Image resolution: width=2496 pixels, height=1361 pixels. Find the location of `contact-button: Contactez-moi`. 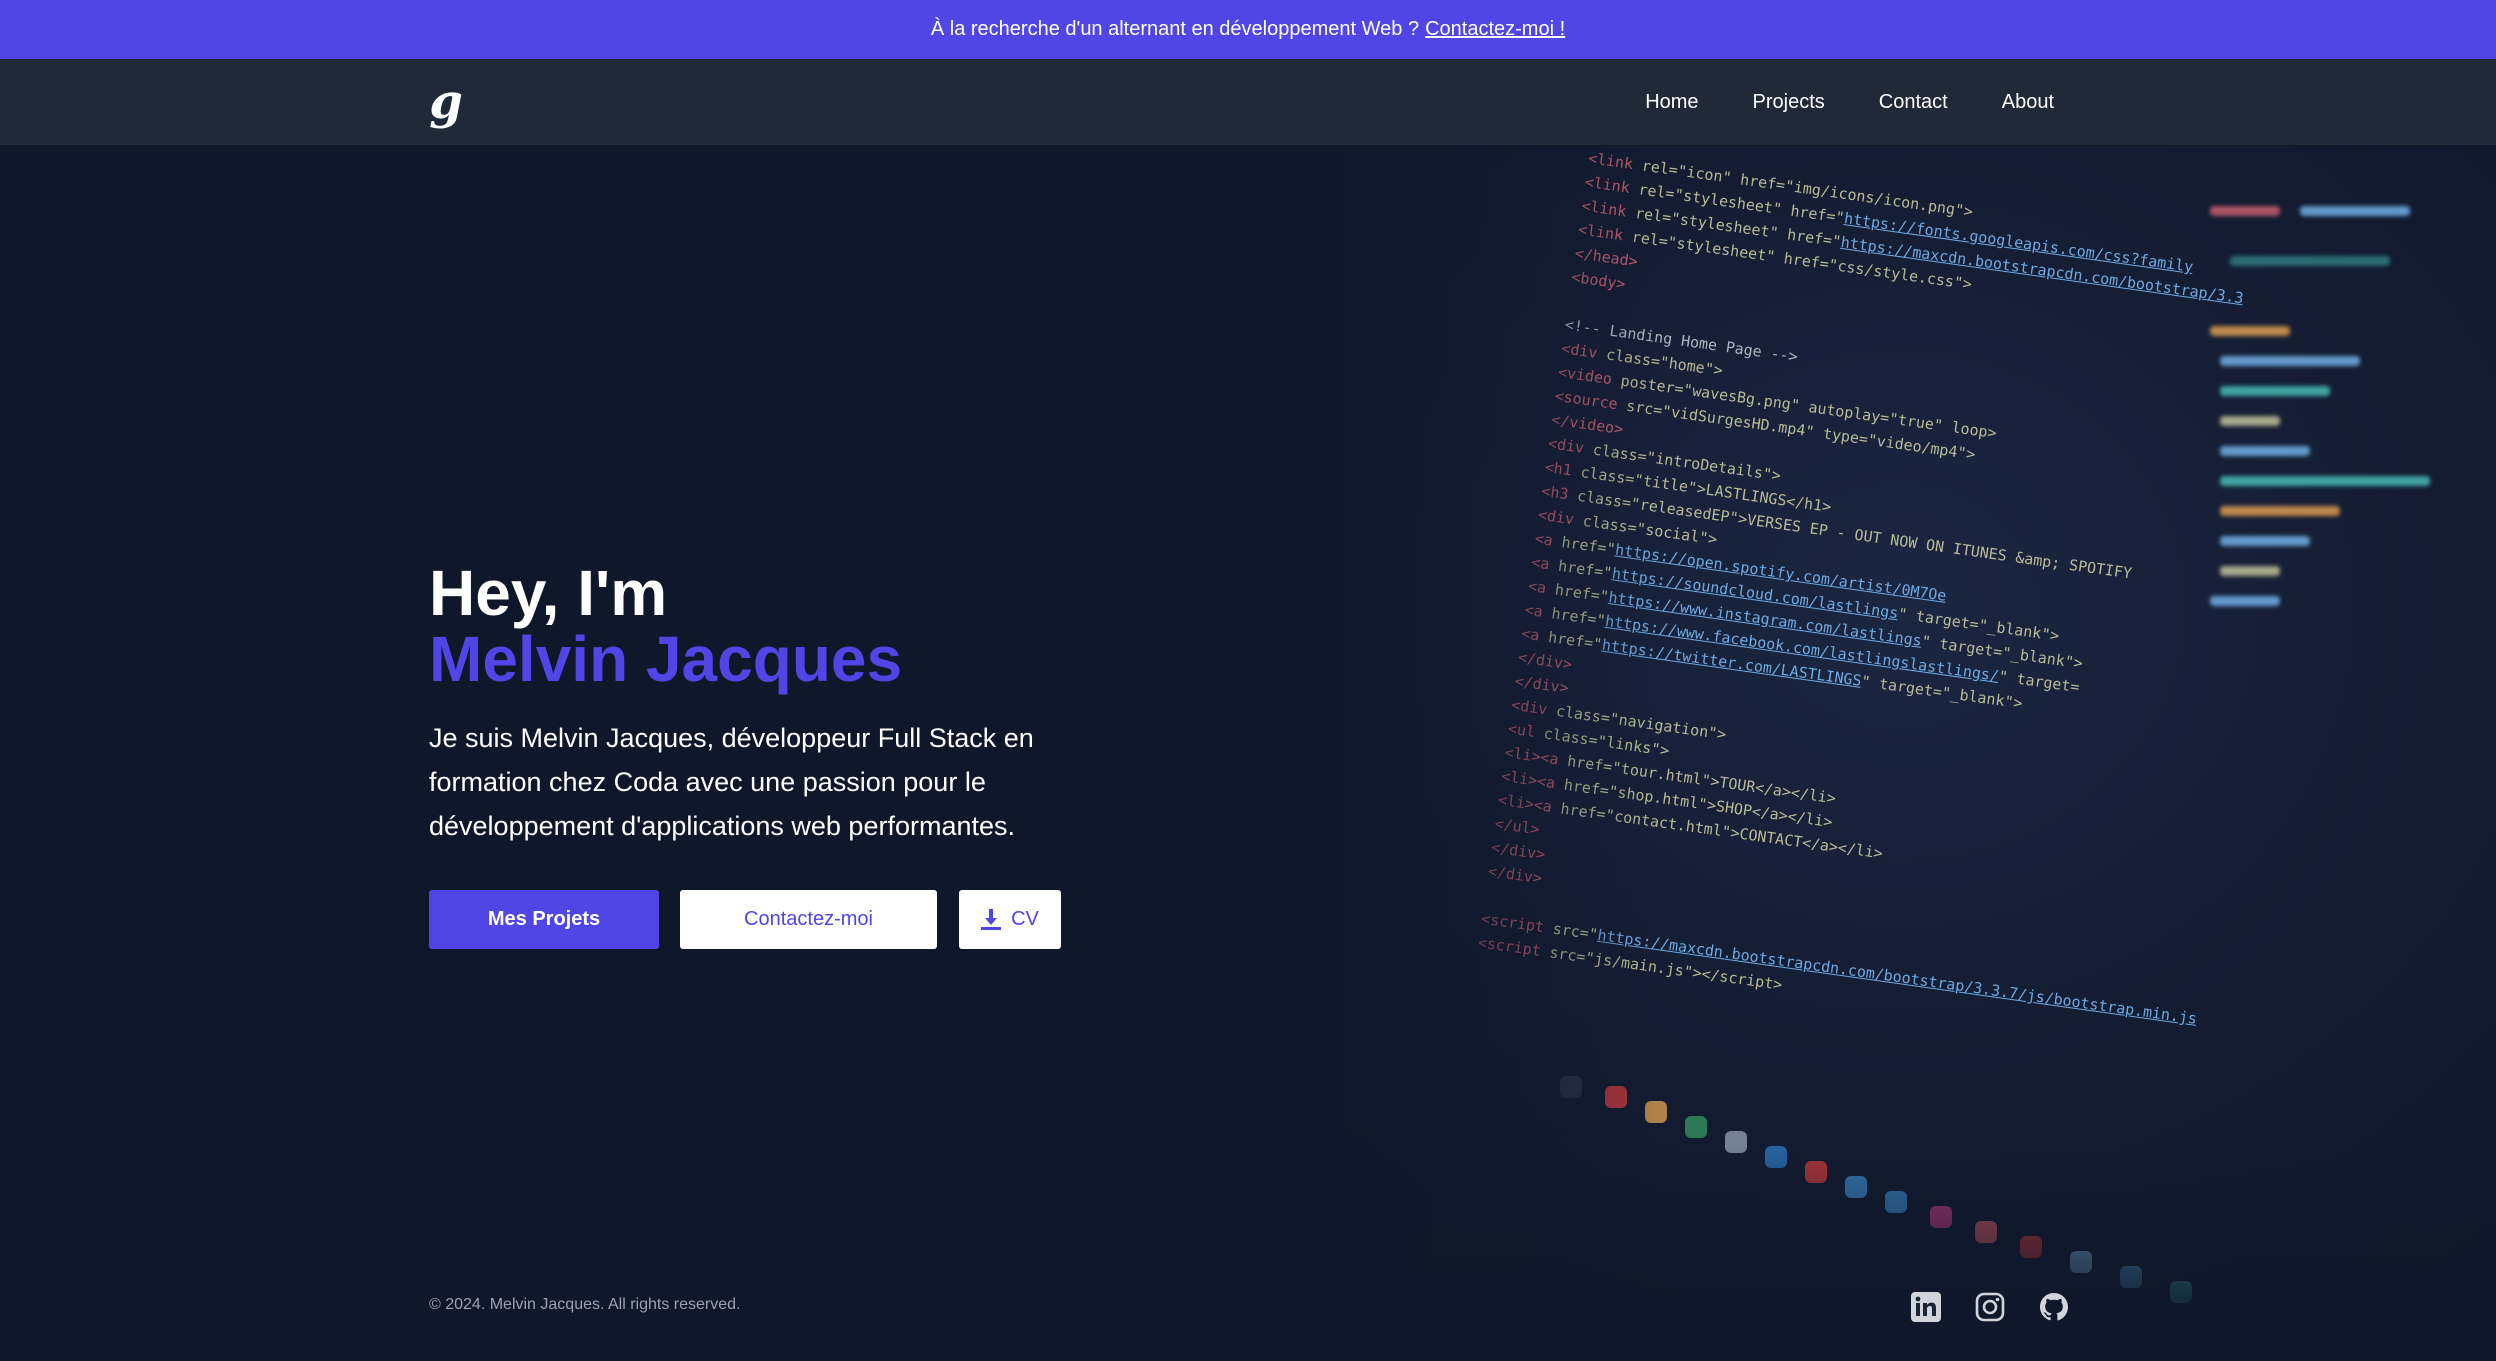

contact-button: Contactez-moi is located at coordinates (808, 919).